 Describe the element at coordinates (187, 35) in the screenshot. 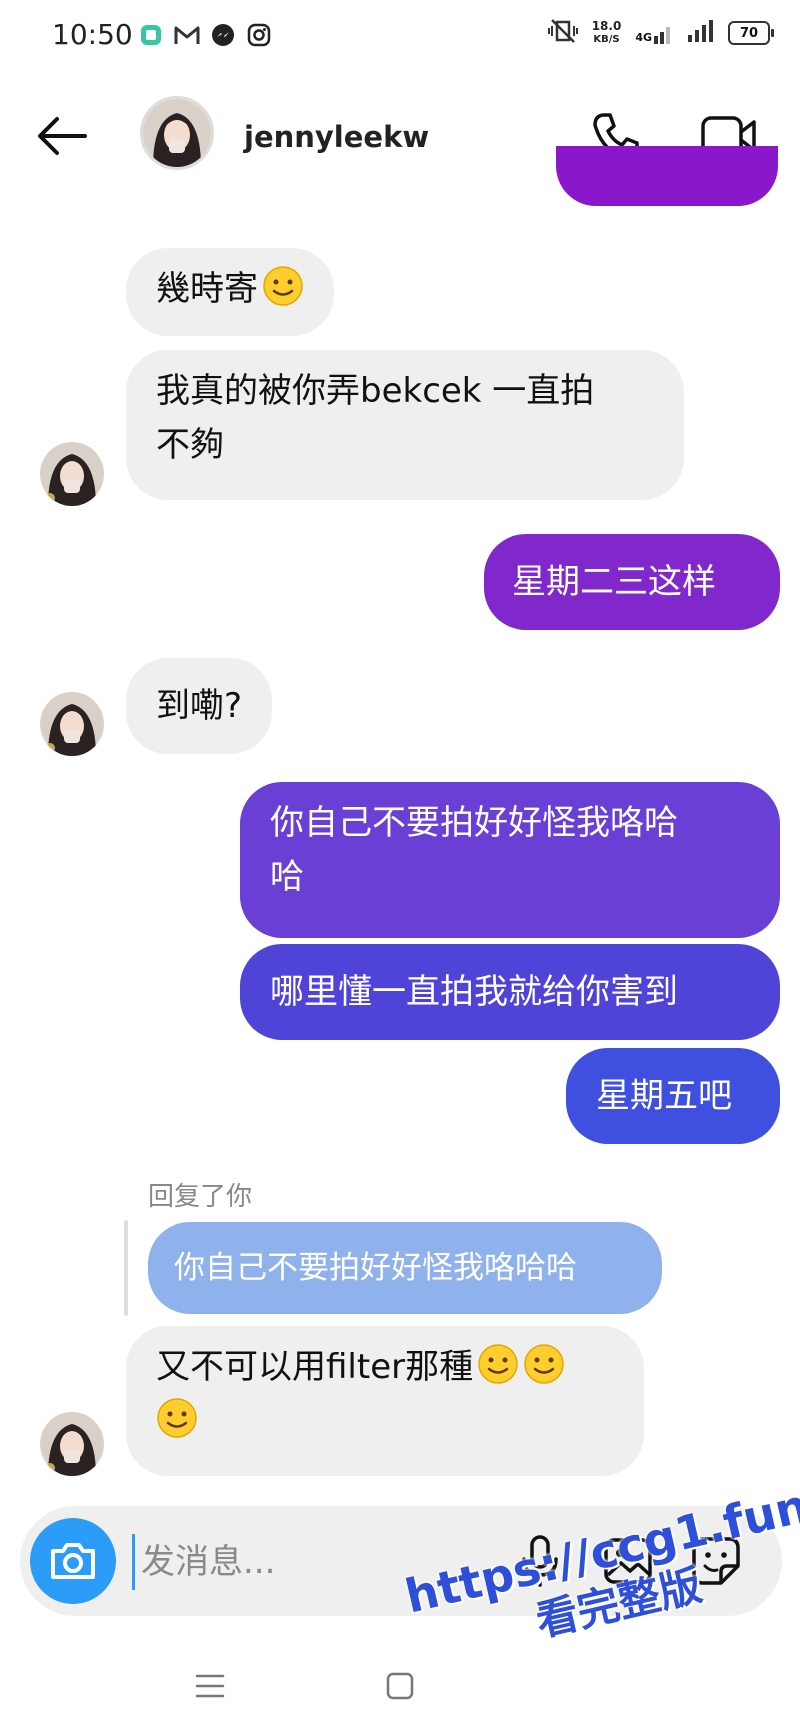

I see `gmail-icon` at that location.